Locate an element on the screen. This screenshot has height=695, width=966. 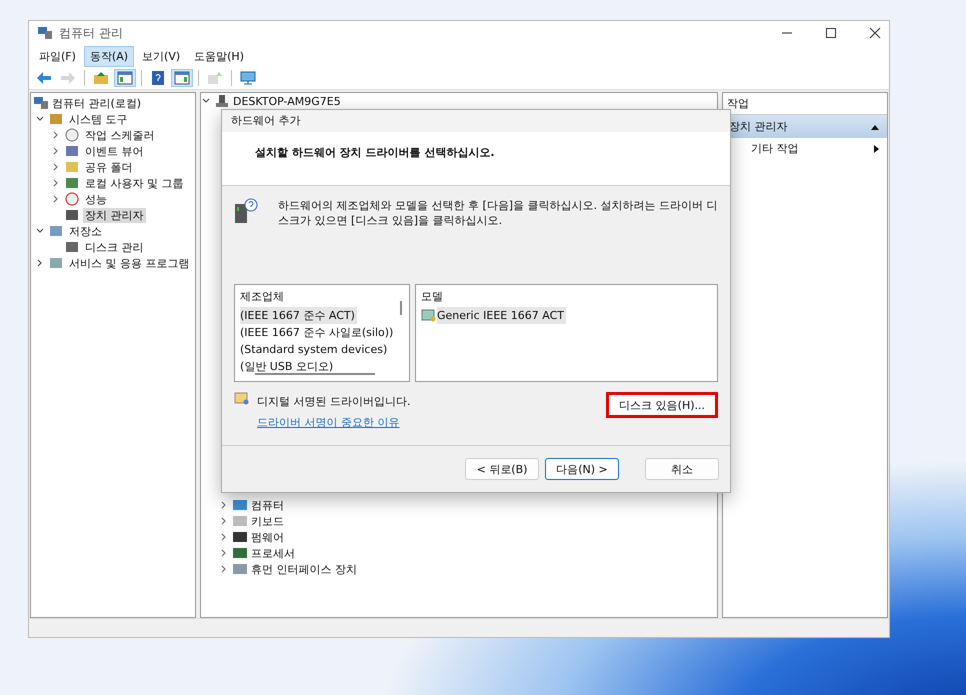
tree-item: 저장소 is located at coordinates (85, 231).